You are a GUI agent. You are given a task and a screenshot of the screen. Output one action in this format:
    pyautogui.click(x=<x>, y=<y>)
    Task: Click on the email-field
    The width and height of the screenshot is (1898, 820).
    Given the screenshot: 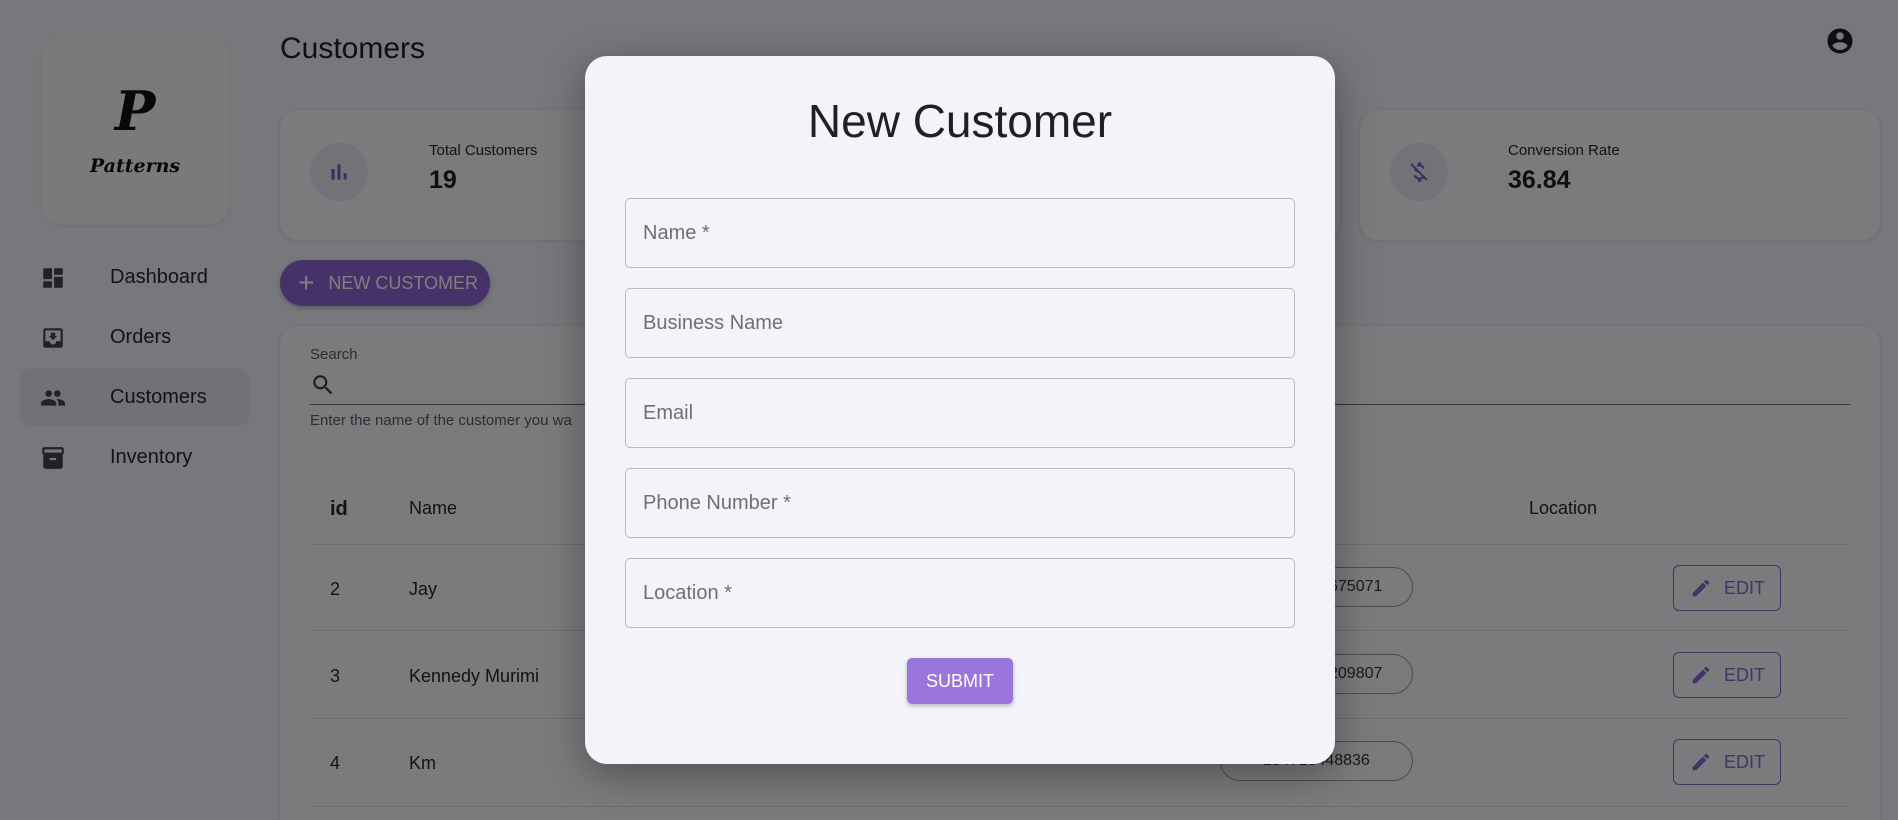 What is the action you would take?
    pyautogui.click(x=960, y=413)
    